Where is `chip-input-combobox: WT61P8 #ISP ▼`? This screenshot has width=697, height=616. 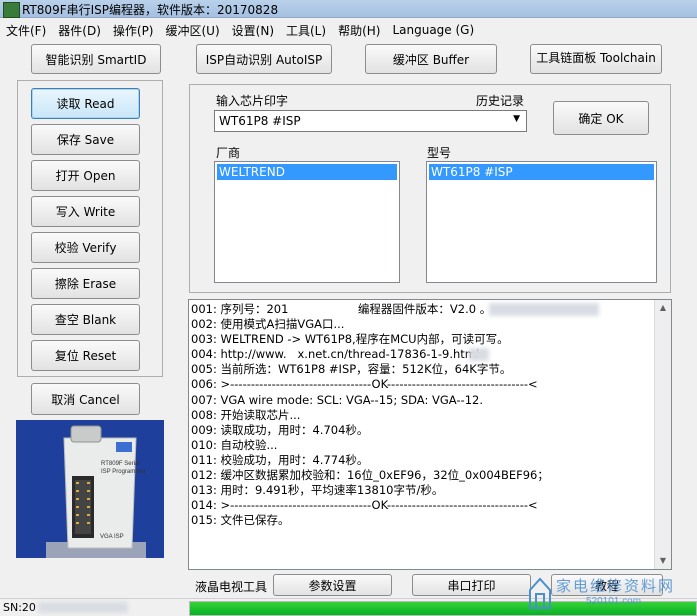
chip-input-combobox: WT61P8 #ISP ▼ is located at coordinates (370, 121).